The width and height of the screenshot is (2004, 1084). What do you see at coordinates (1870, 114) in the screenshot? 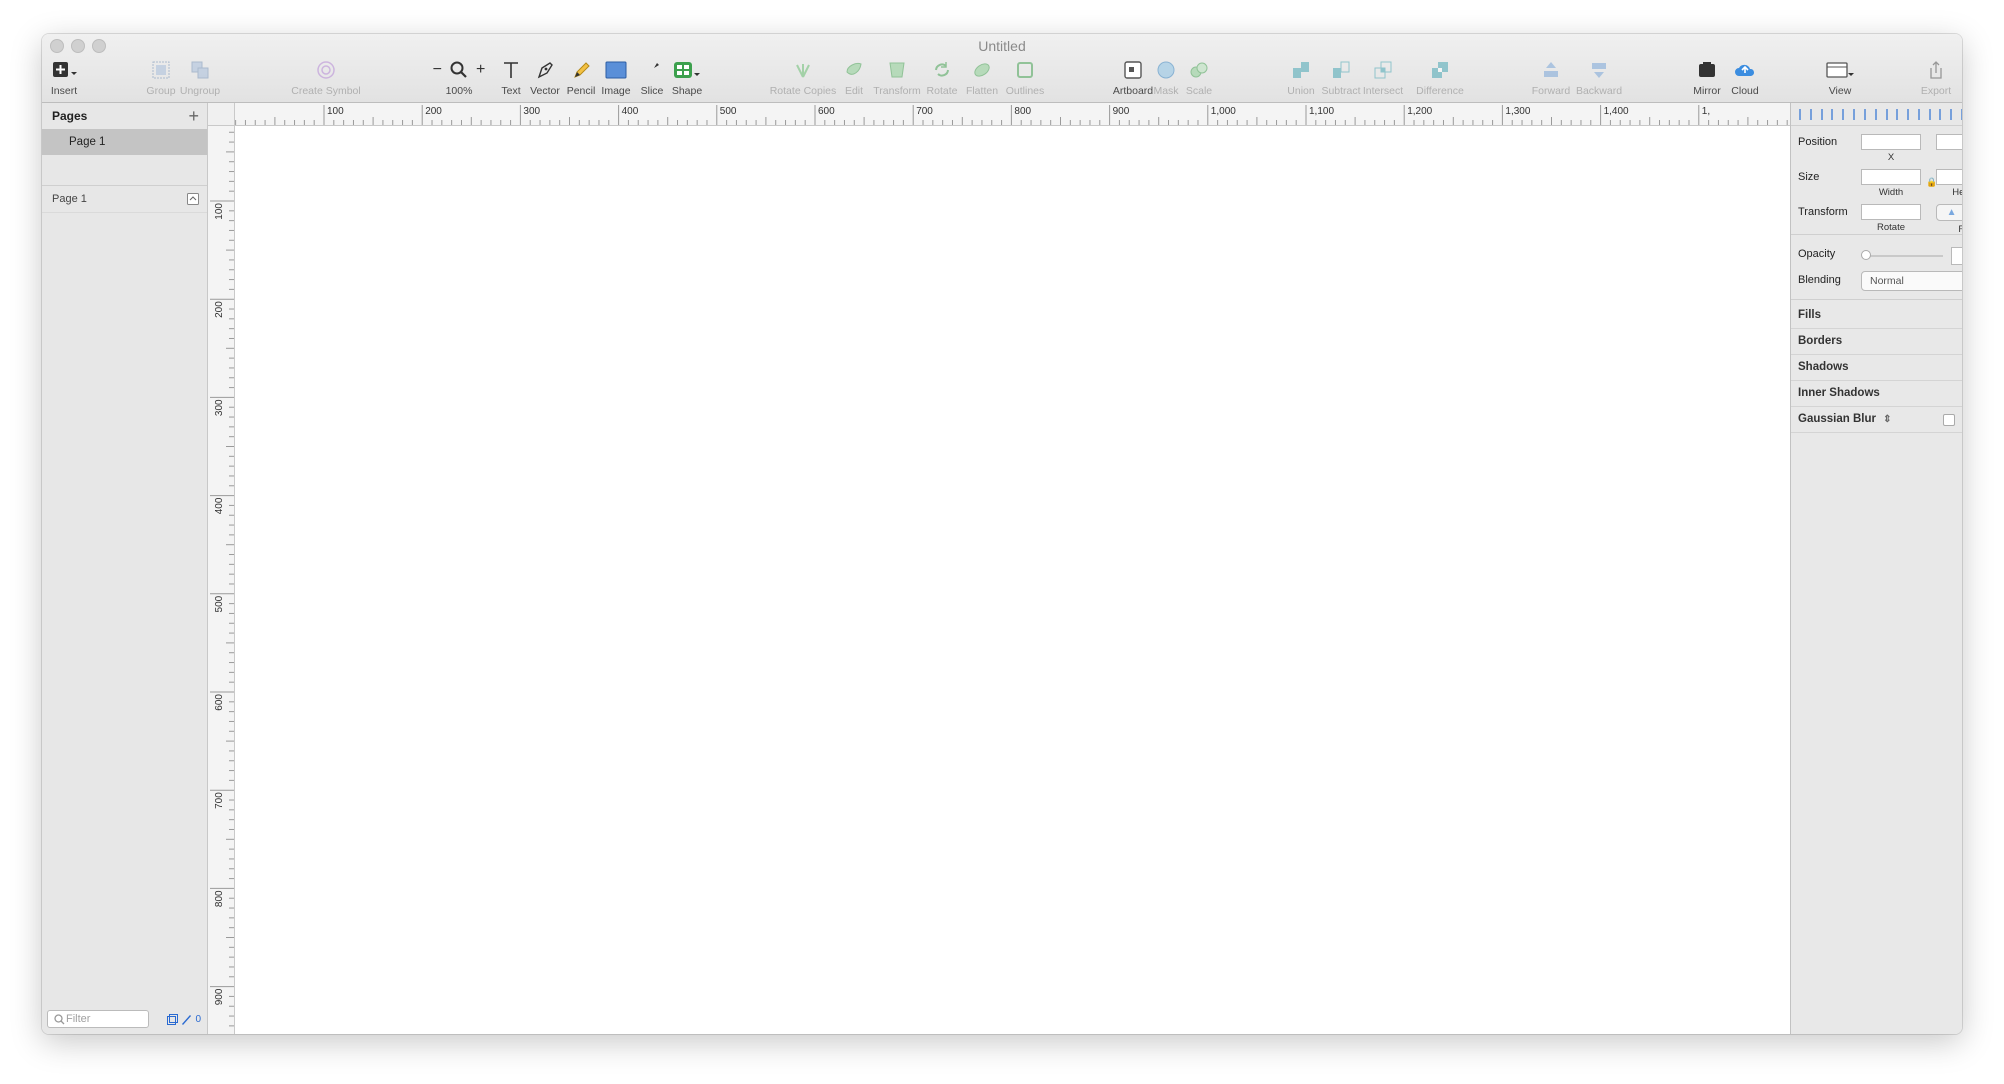
I see `align-center-icon` at bounding box center [1870, 114].